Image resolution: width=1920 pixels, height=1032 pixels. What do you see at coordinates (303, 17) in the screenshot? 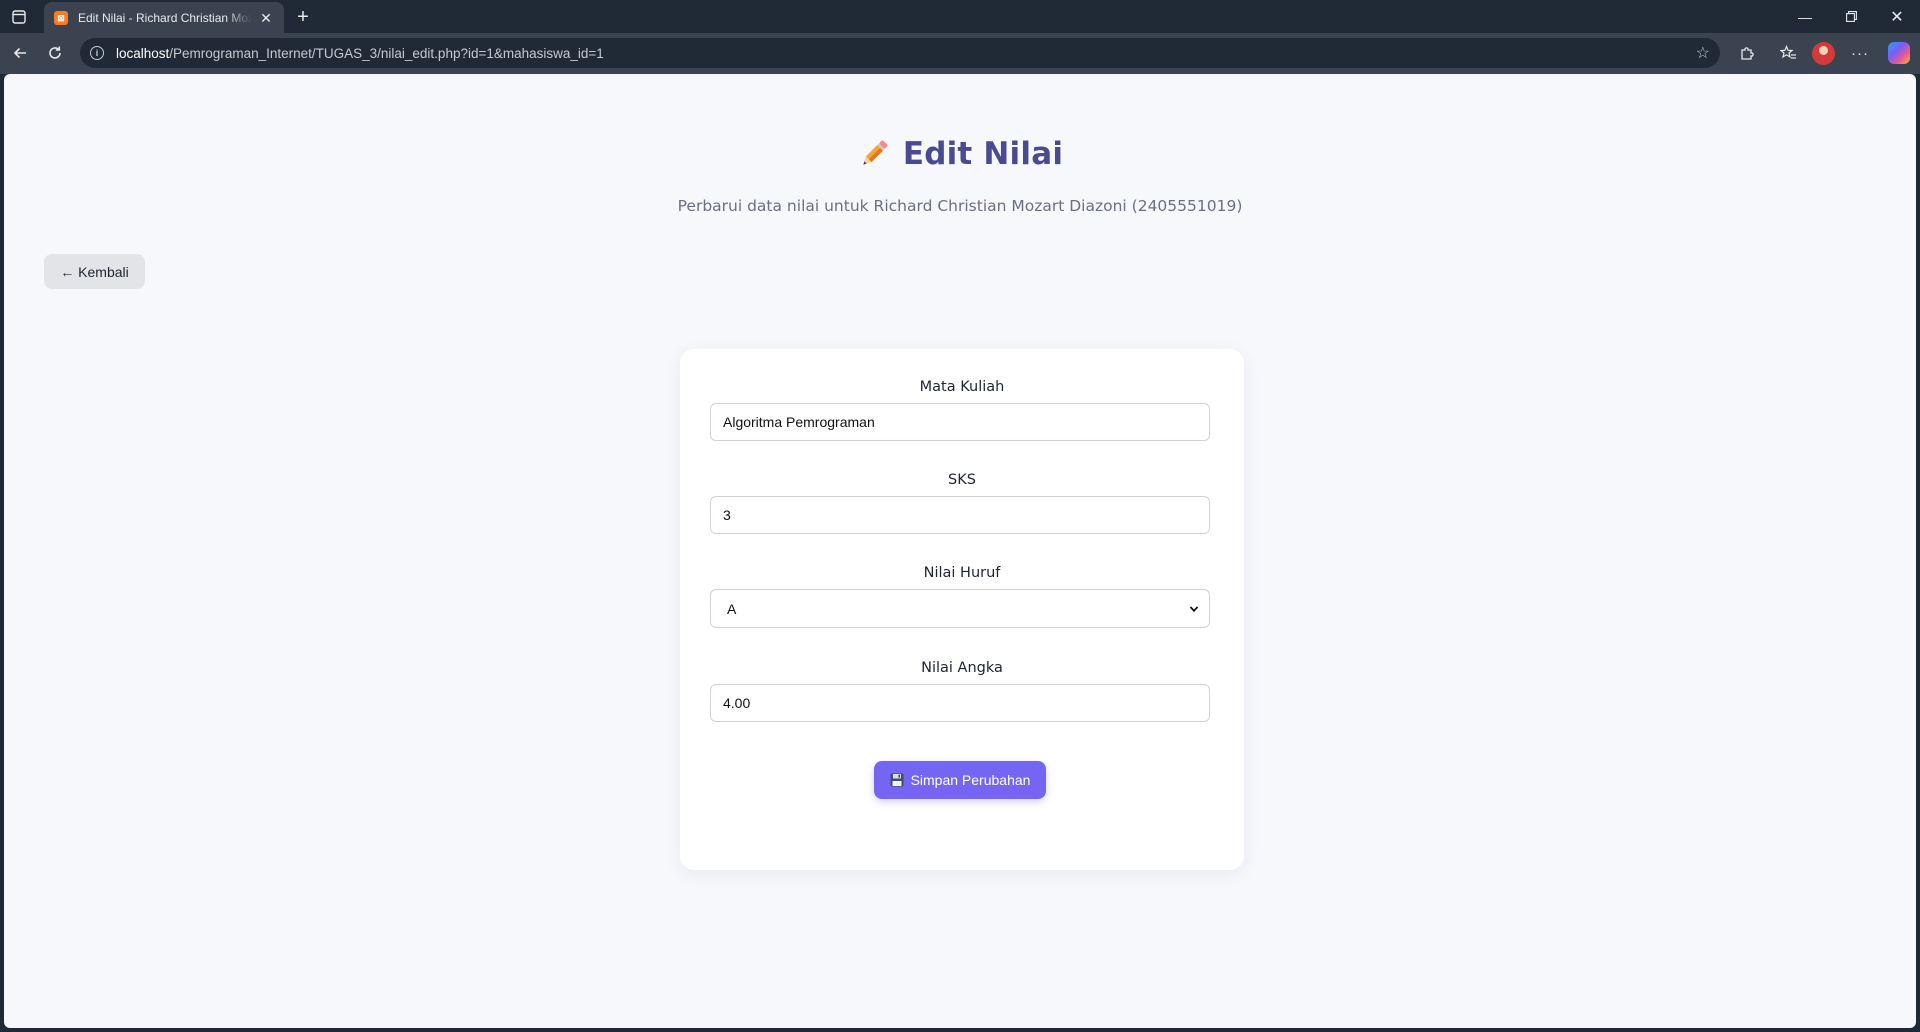
I see `new-tab-icon: +` at bounding box center [303, 17].